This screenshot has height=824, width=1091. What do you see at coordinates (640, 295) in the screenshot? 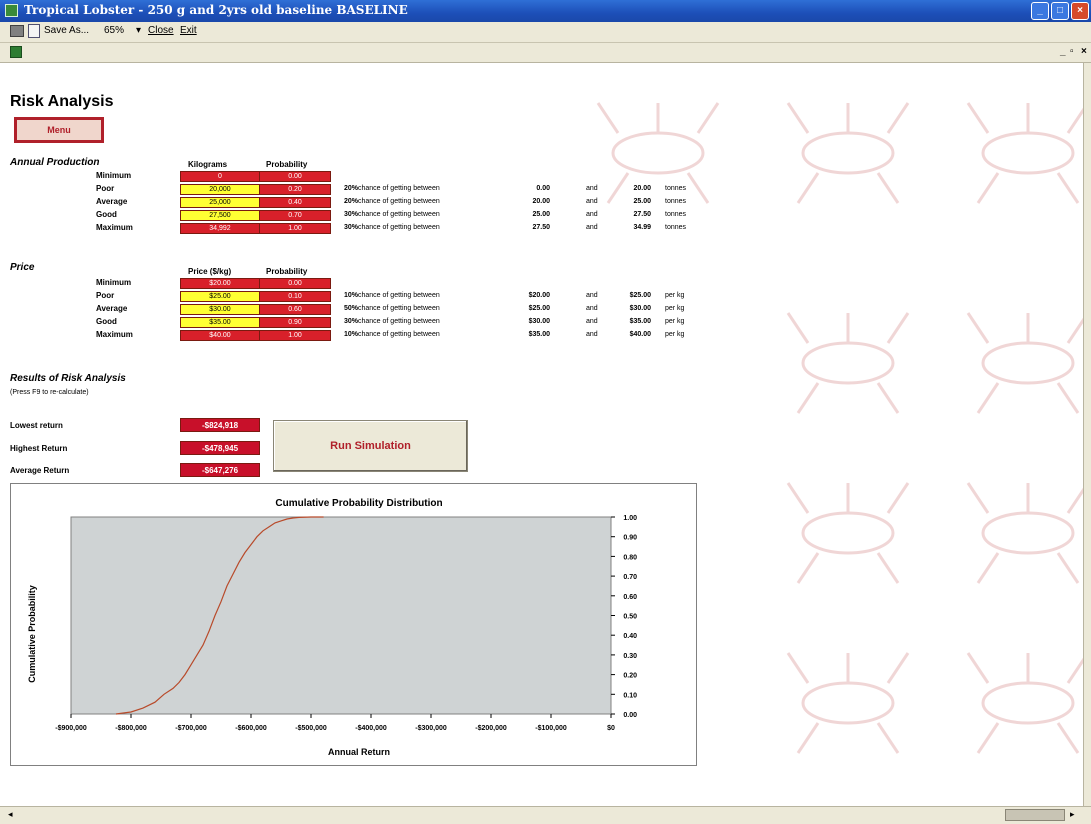
I see `range-to: $25.00` at bounding box center [640, 295].